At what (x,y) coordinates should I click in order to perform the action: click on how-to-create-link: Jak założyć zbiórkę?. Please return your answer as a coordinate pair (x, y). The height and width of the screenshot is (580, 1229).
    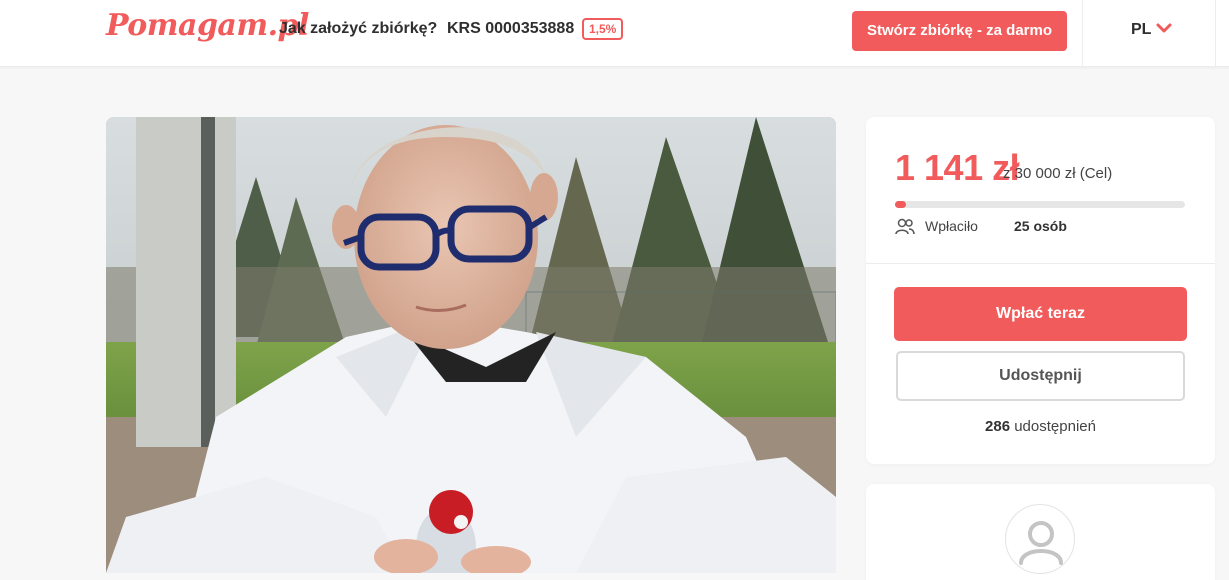
    Looking at the image, I should click on (358, 29).